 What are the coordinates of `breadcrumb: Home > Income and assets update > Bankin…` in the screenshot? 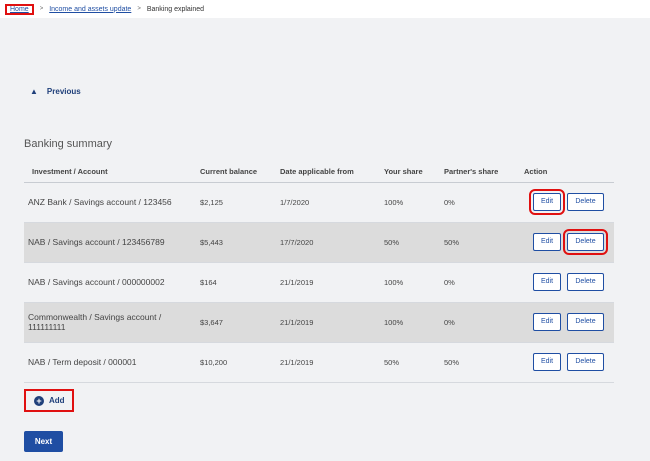 It's located at (325, 9).